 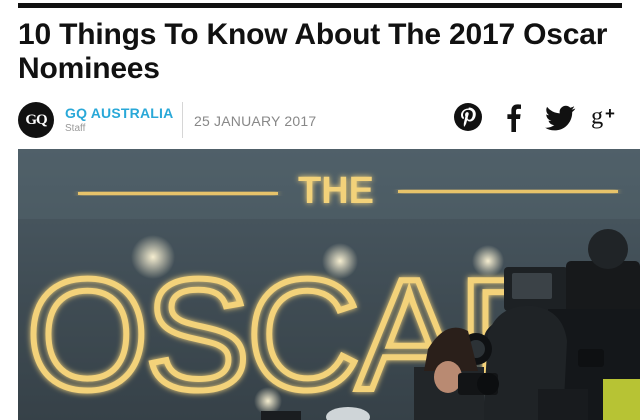 I want to click on avatar-logo-text: GQ, so click(x=36, y=119).